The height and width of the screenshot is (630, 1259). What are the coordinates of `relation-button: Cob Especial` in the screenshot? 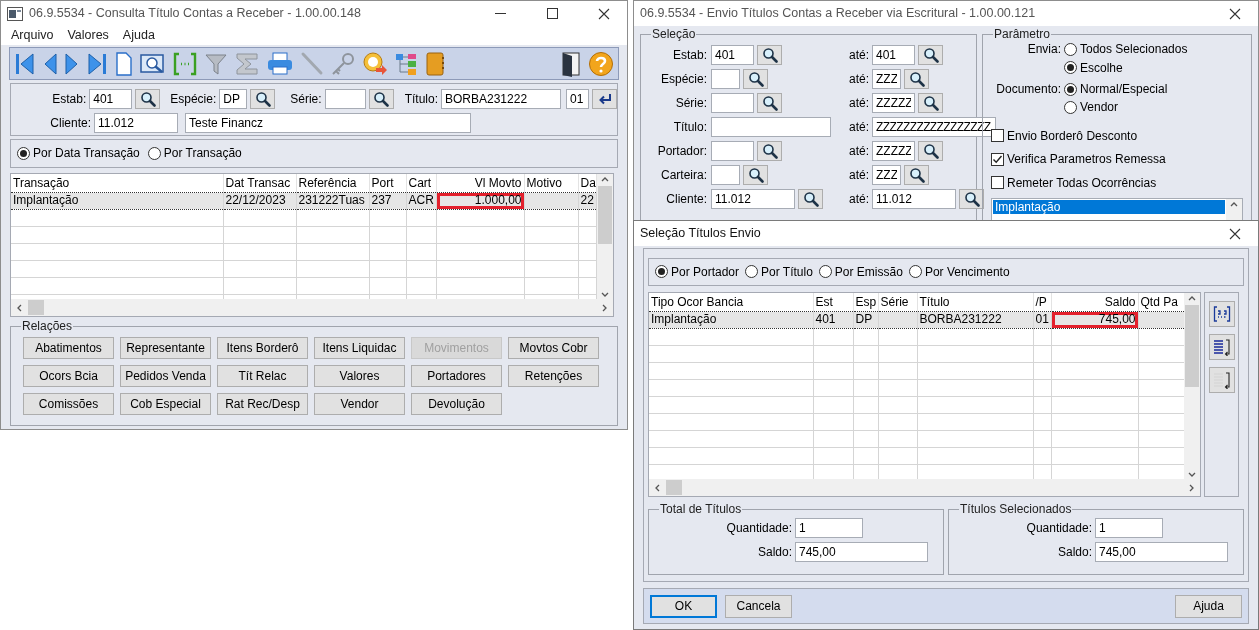 It's located at (165, 404).